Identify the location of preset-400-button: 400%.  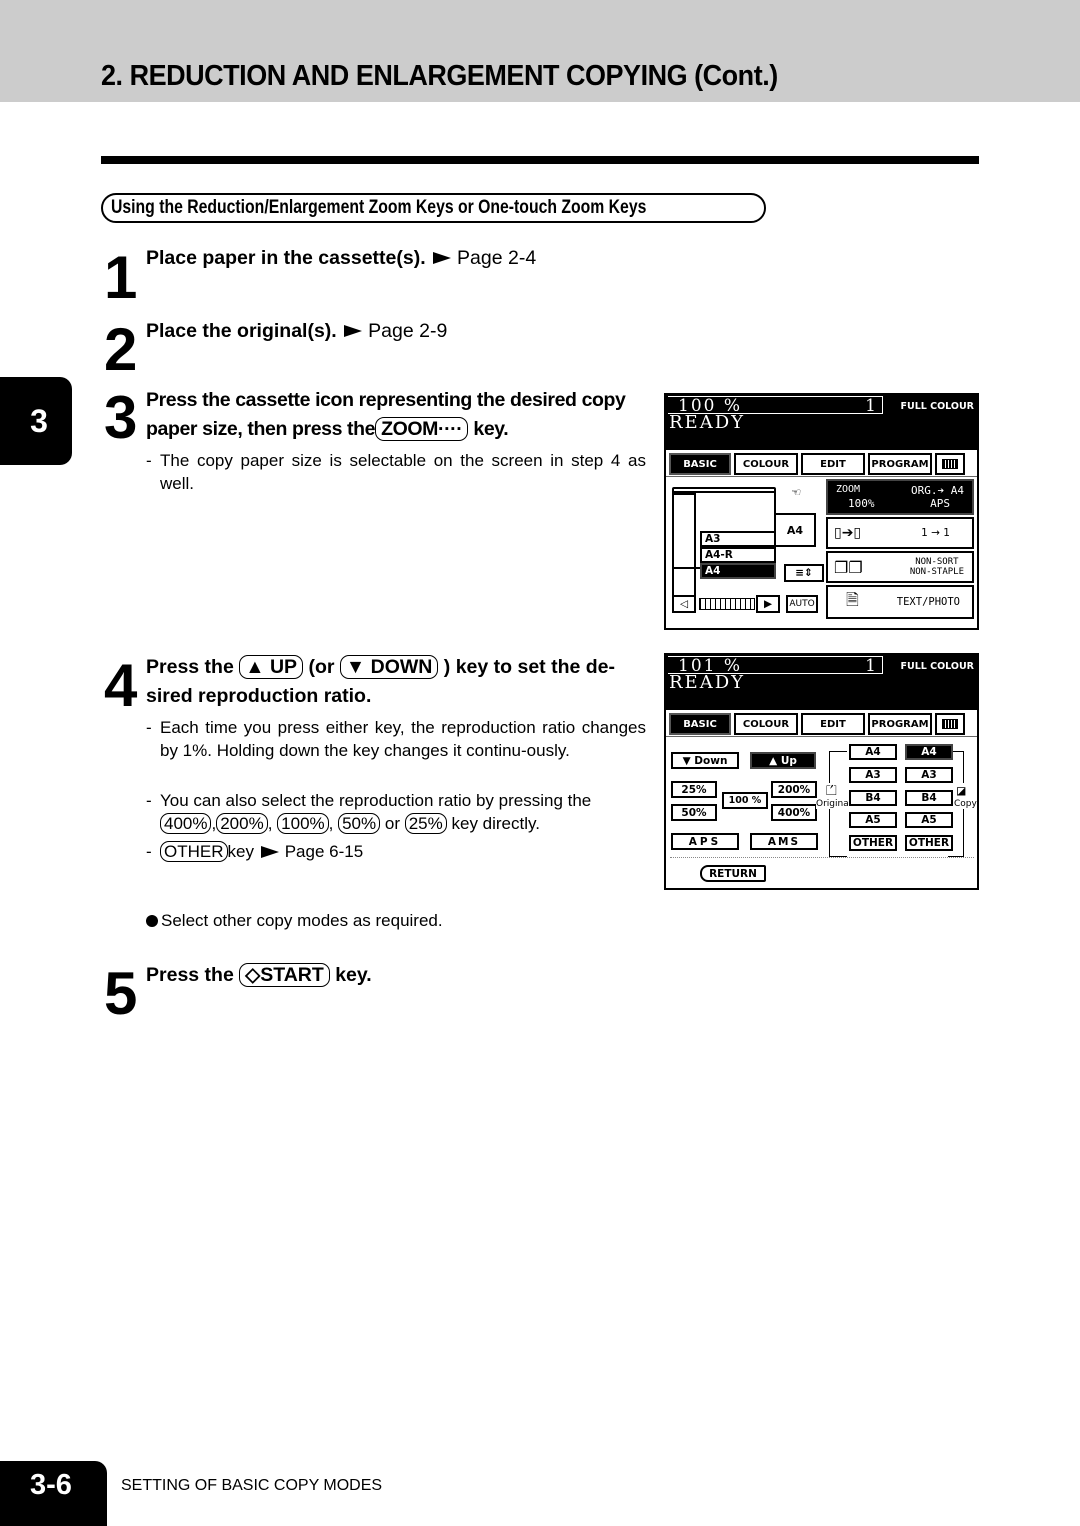
(794, 812).